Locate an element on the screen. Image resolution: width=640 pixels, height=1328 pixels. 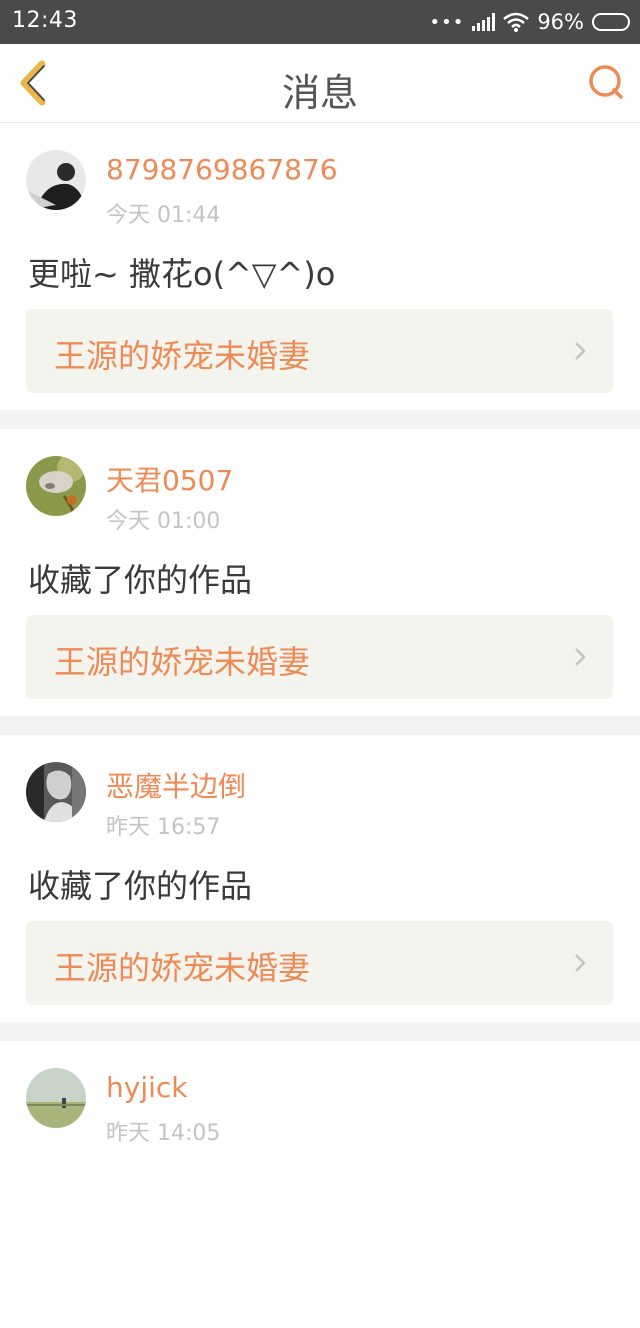
status-indicators: ••• 96% is located at coordinates (529, 22).